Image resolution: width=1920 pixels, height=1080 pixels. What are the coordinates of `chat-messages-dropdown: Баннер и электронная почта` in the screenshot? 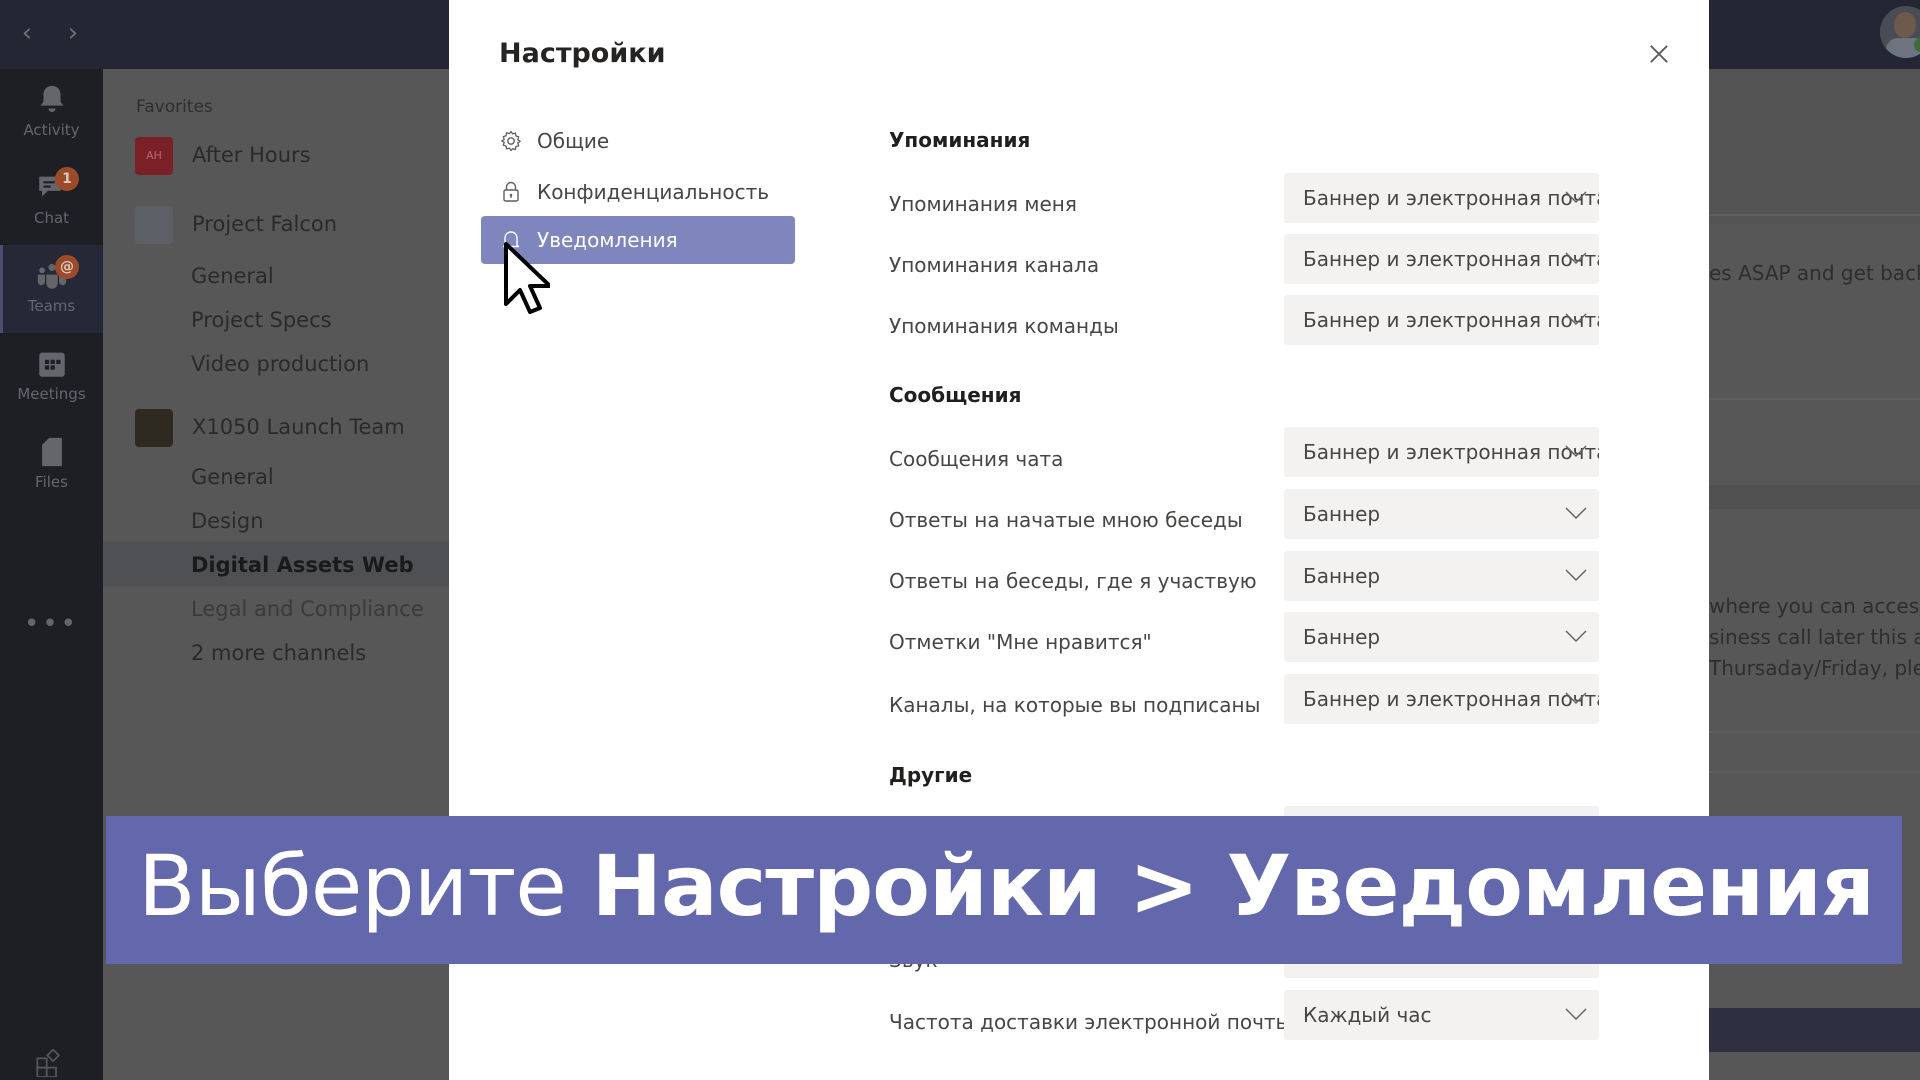 It's located at (1441, 452).